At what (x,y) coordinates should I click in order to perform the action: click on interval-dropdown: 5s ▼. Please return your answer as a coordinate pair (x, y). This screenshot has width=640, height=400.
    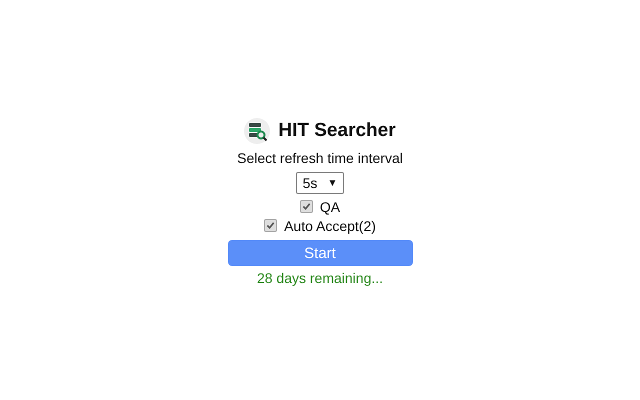
    Looking at the image, I should click on (320, 183).